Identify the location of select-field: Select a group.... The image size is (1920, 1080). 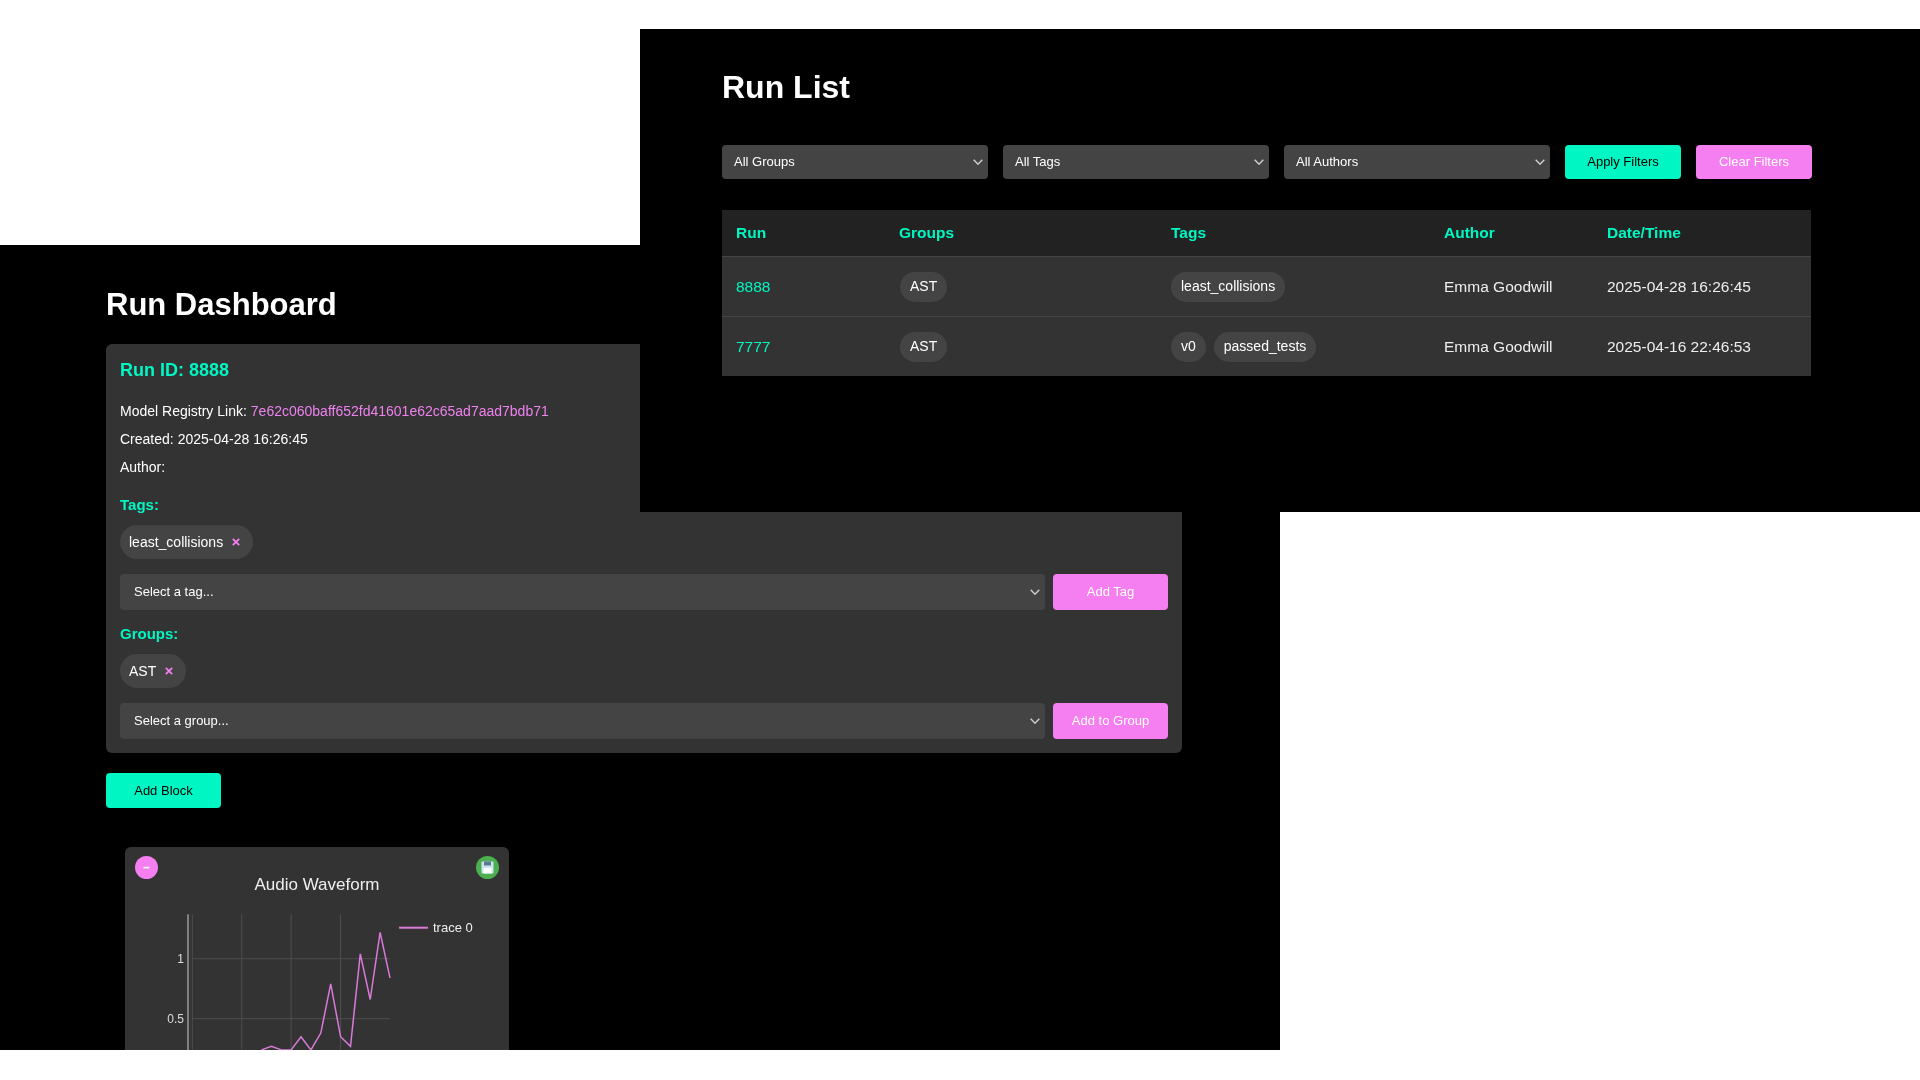
(582, 721).